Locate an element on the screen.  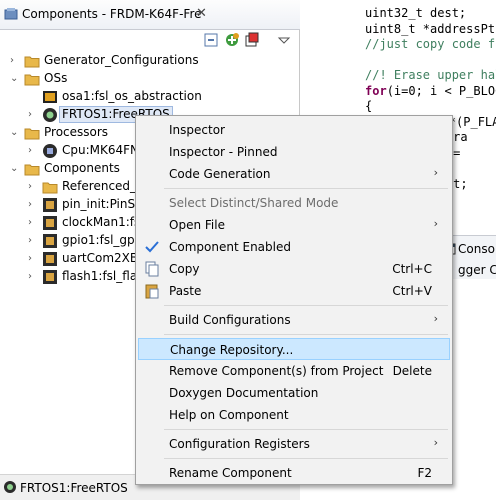
code-line: //just copy code fr is located at coordinates (430, 44).